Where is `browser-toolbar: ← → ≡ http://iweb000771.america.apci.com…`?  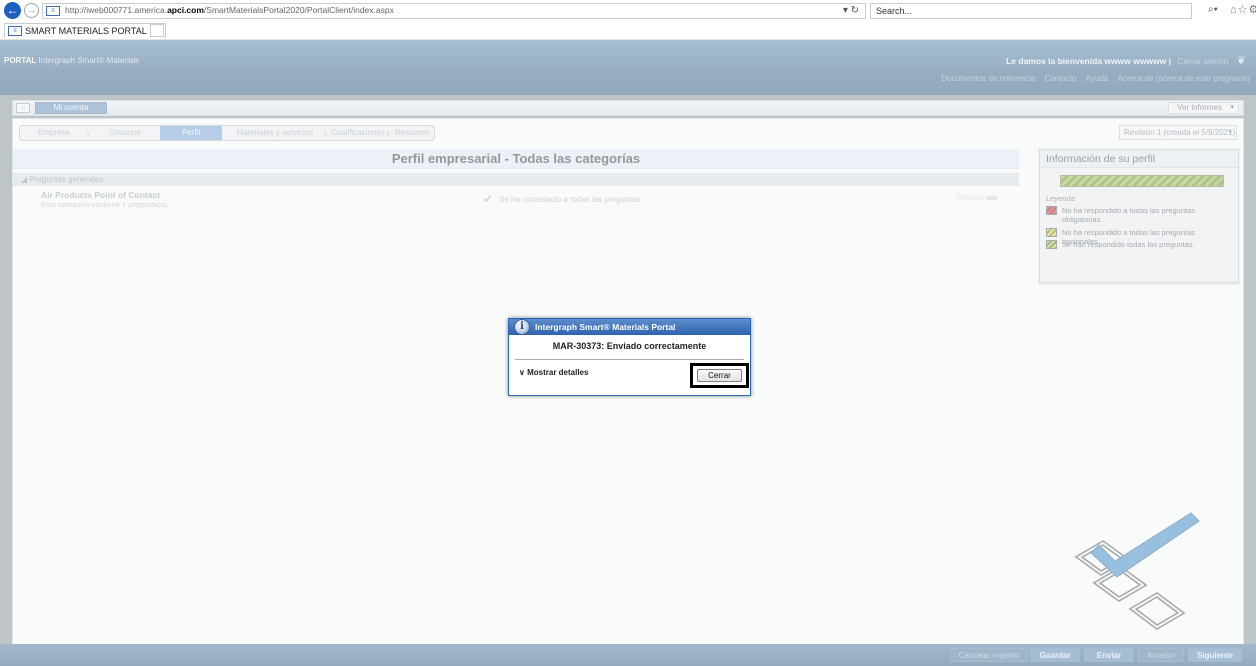
browser-toolbar: ← → ≡ http://iweb000771.america.apci.com… is located at coordinates (628, 10).